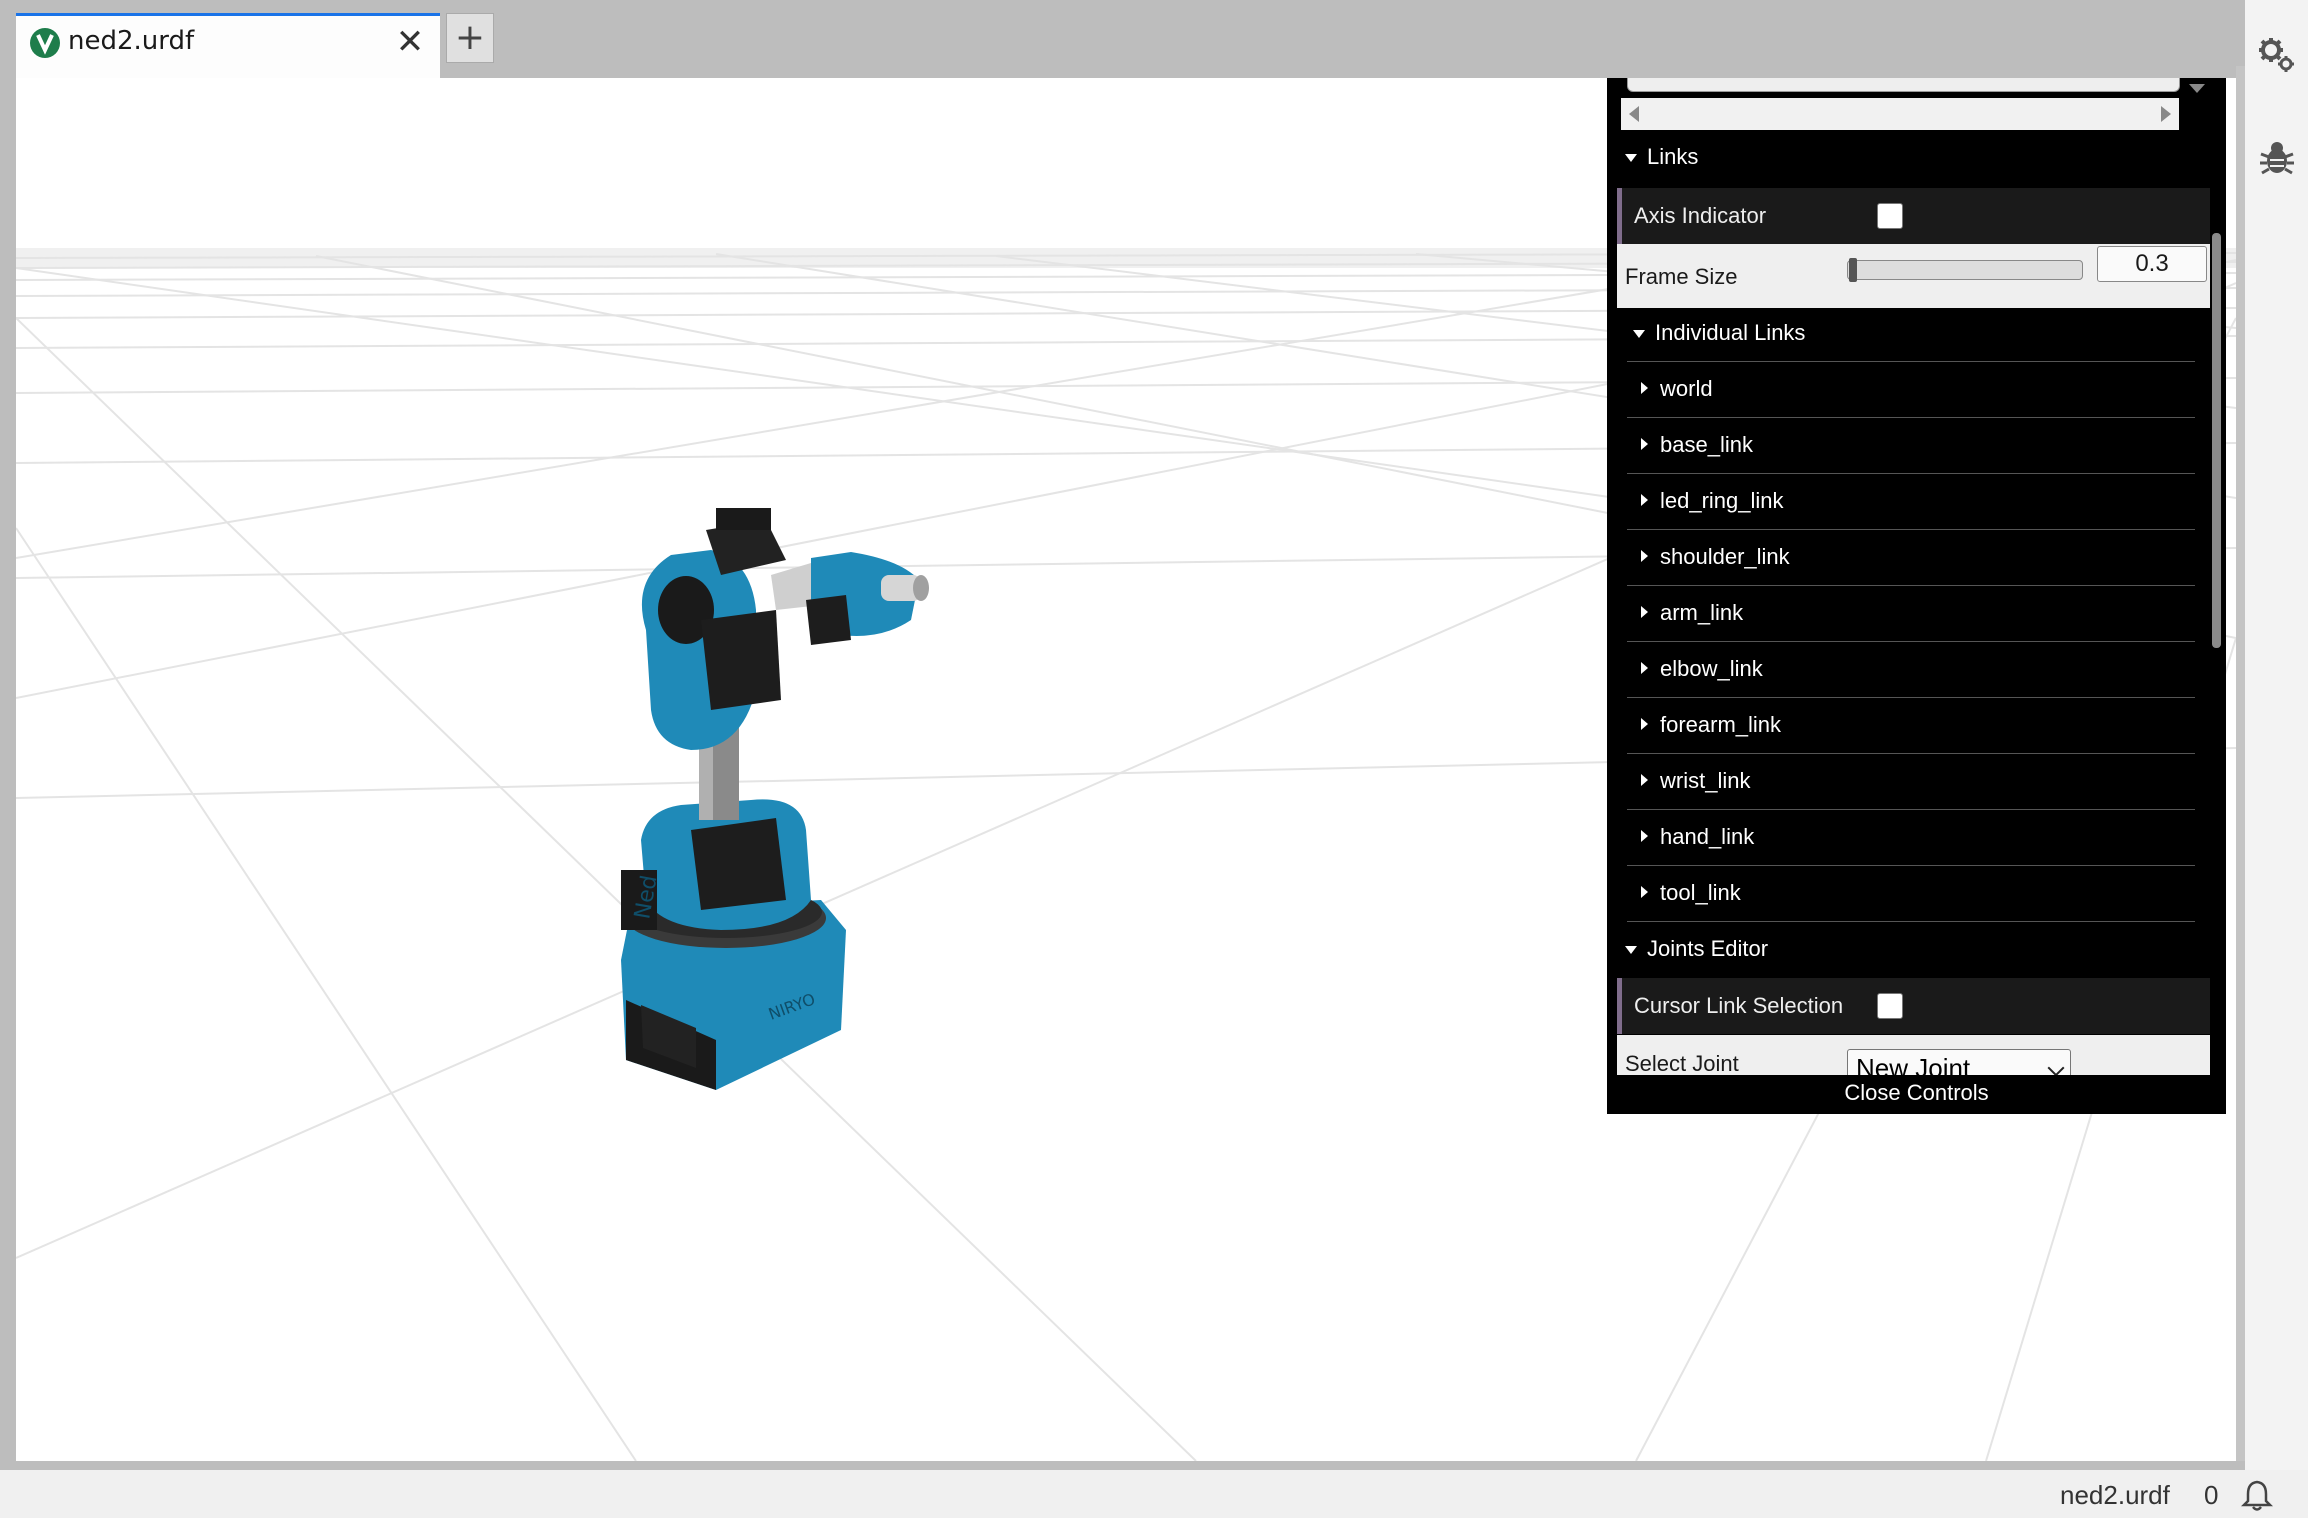  I want to click on frame-size-input: 0.3, so click(2152, 264).